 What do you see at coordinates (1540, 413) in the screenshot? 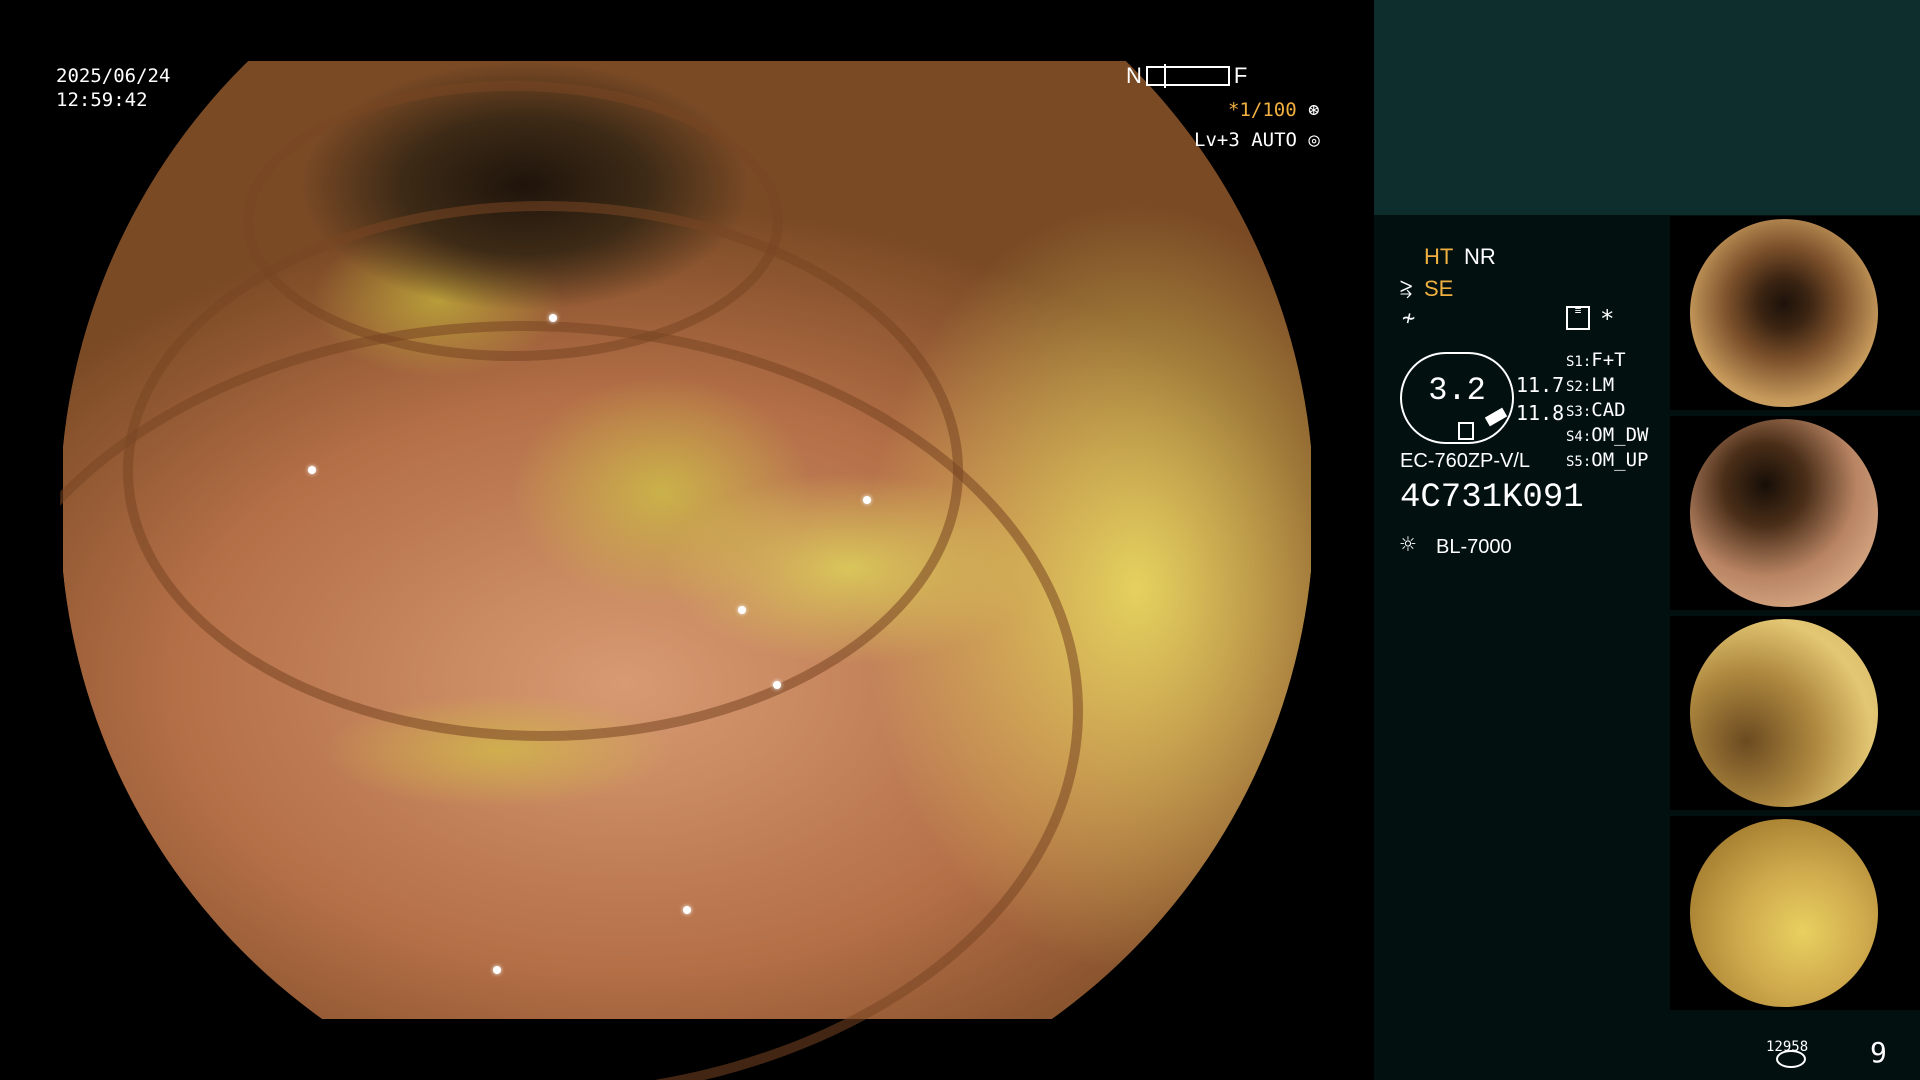
I see `gauge-reading-2: 11.8` at bounding box center [1540, 413].